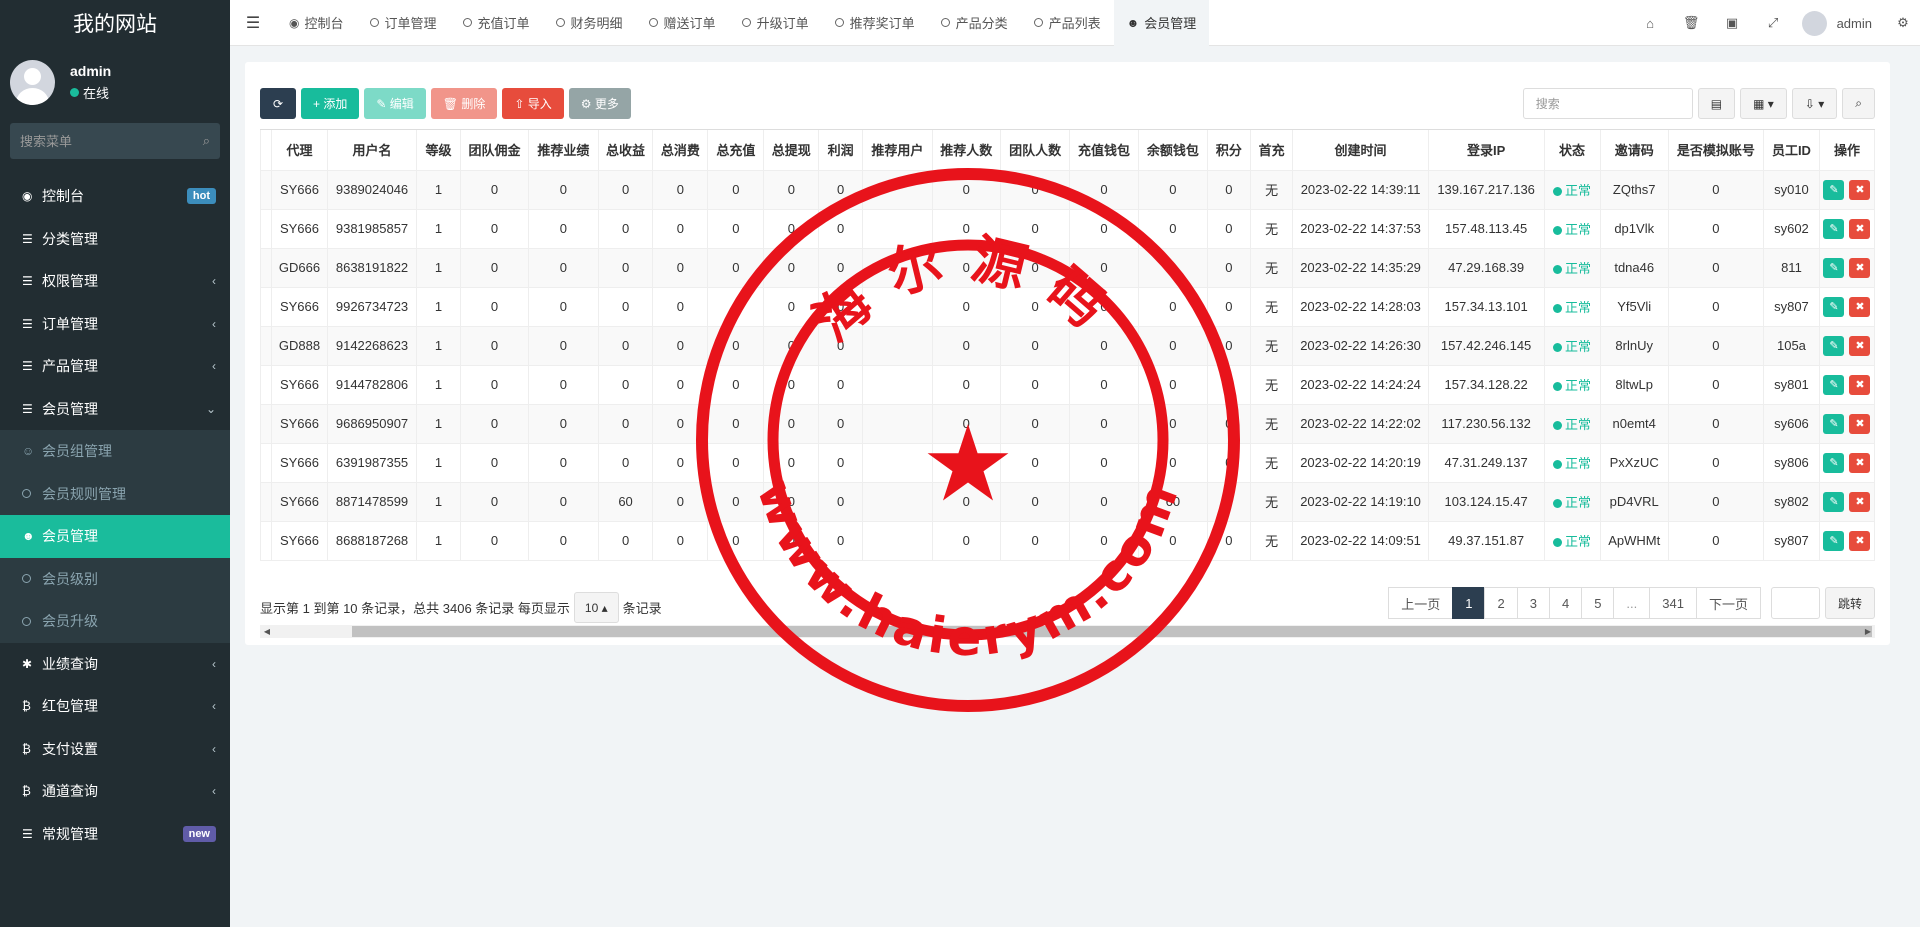  What do you see at coordinates (496, 23) in the screenshot?
I see `nav-tab-3: 充值订单` at bounding box center [496, 23].